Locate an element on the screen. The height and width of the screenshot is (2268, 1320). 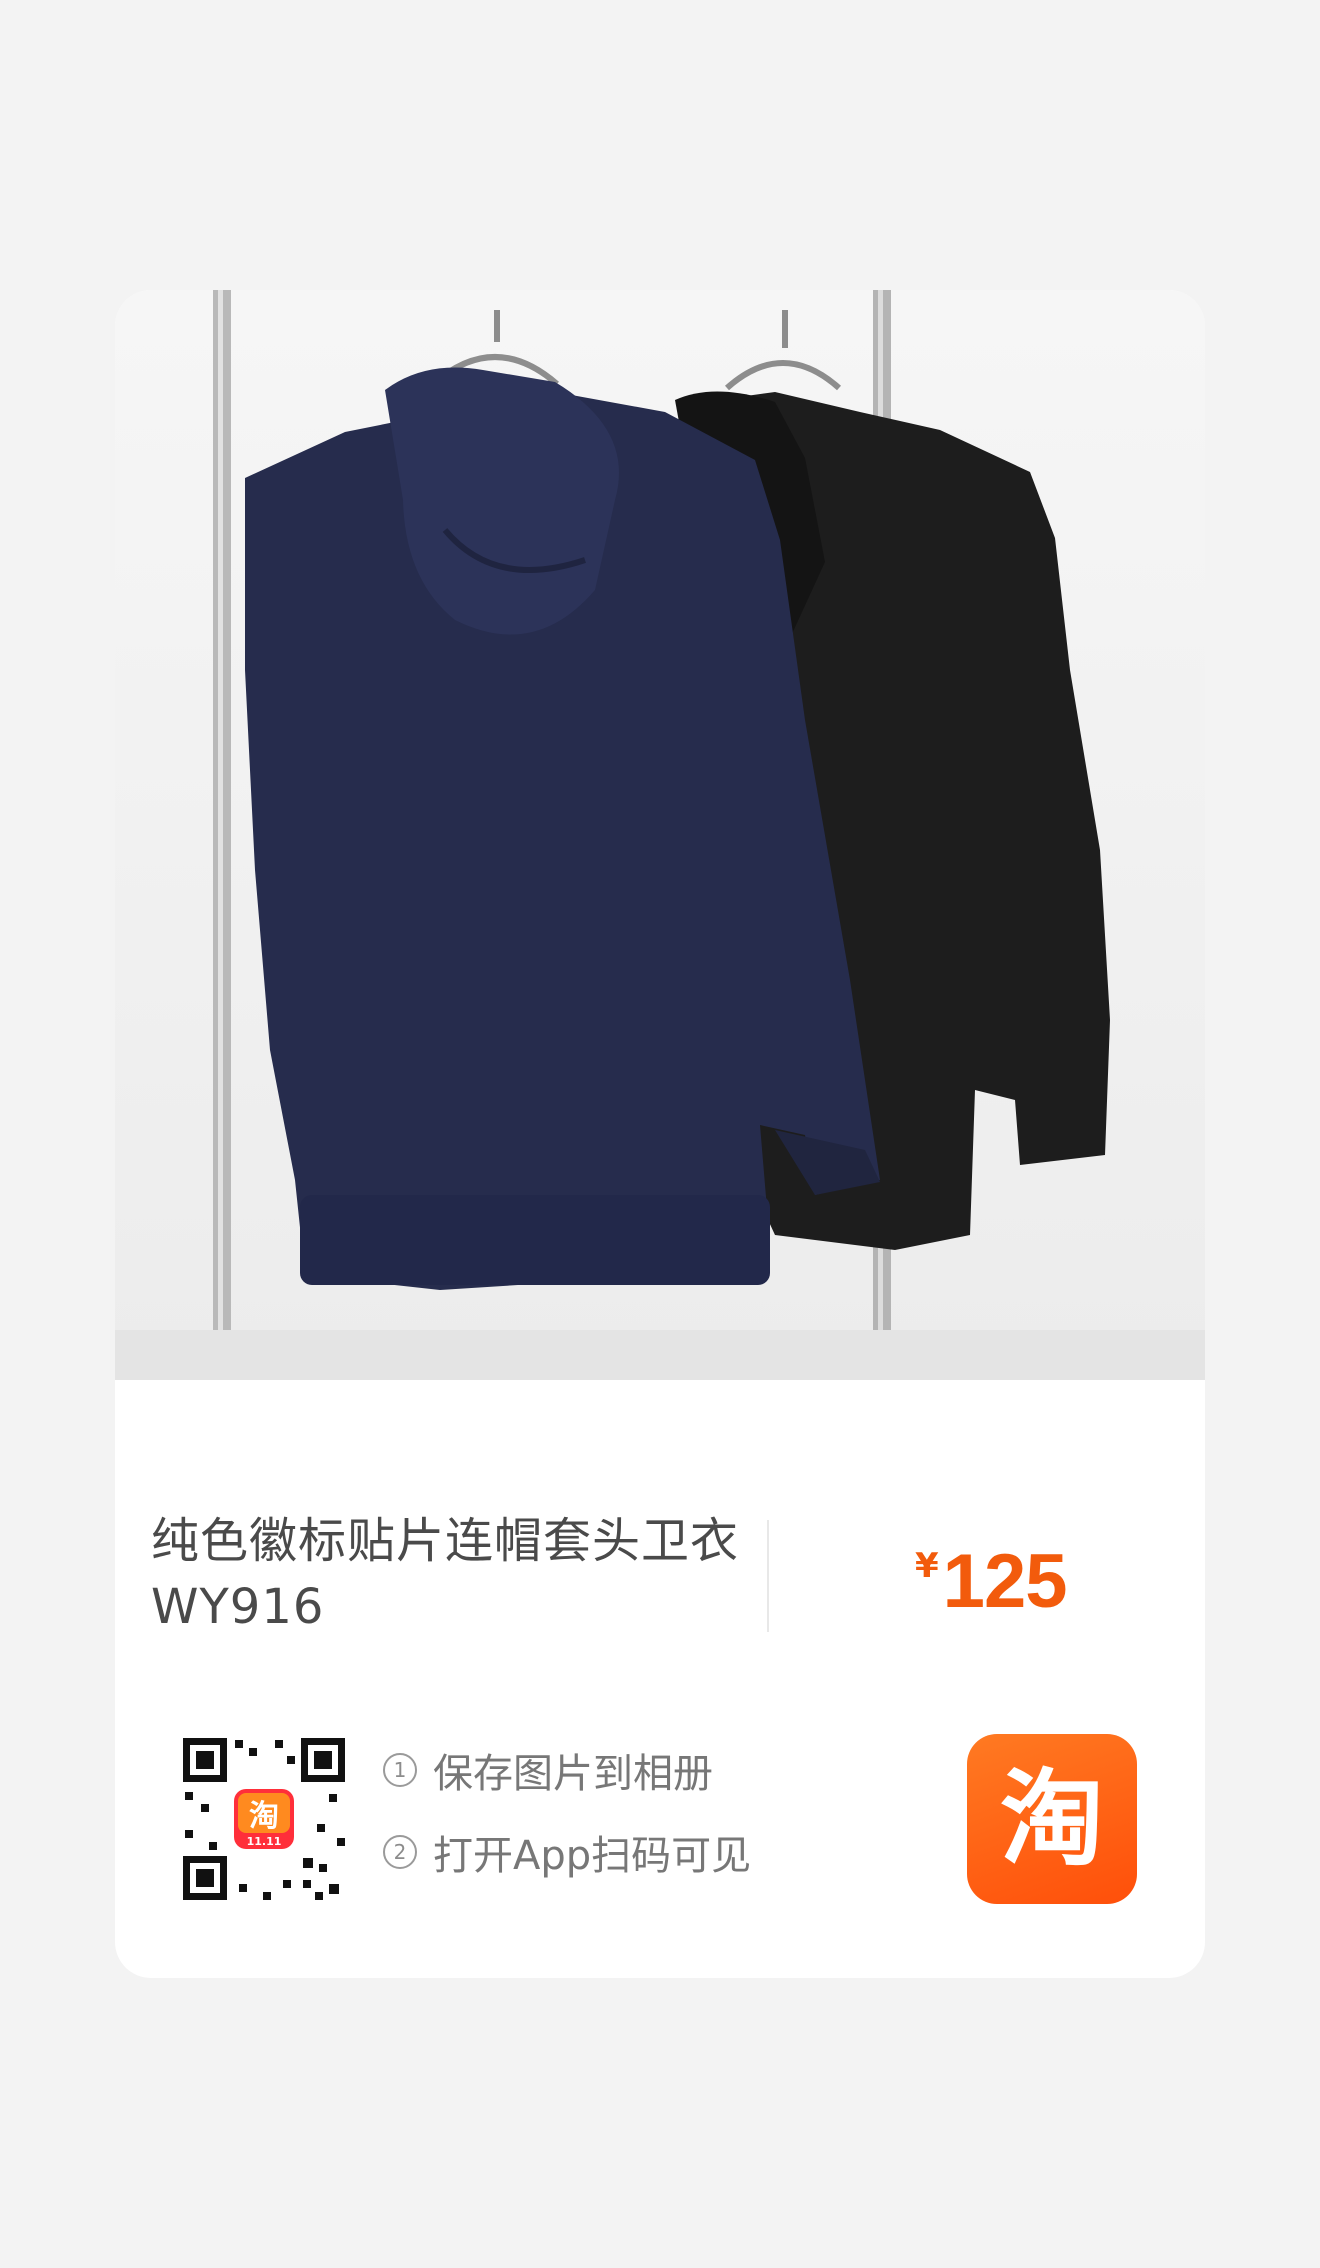
product-title-line1: 纯色徽标贴片连帽套头卫衣 is located at coordinates (445, 1541).